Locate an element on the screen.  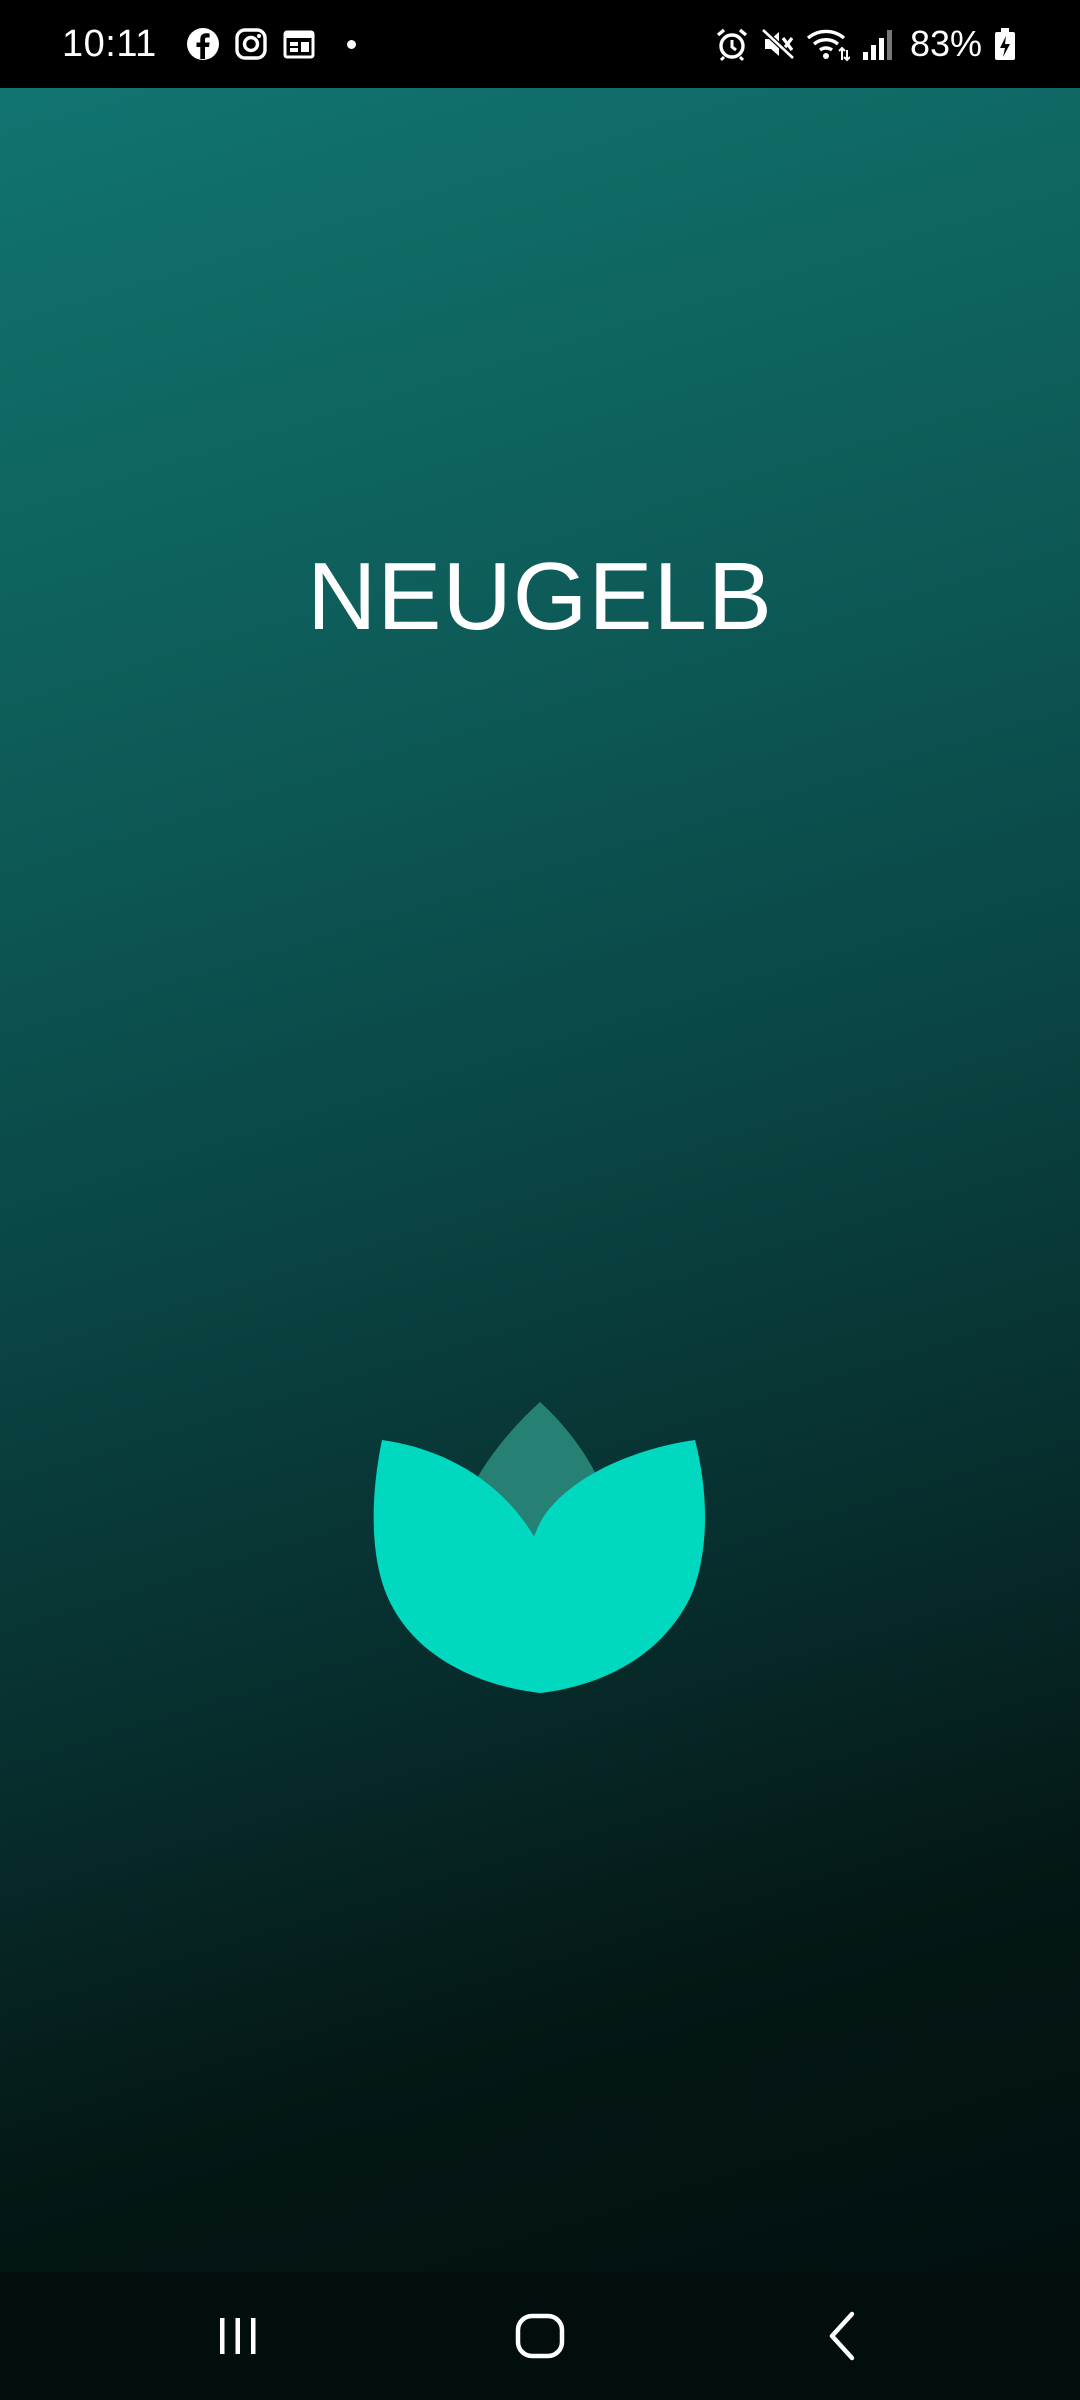
mute-icon is located at coordinates (778, 44).